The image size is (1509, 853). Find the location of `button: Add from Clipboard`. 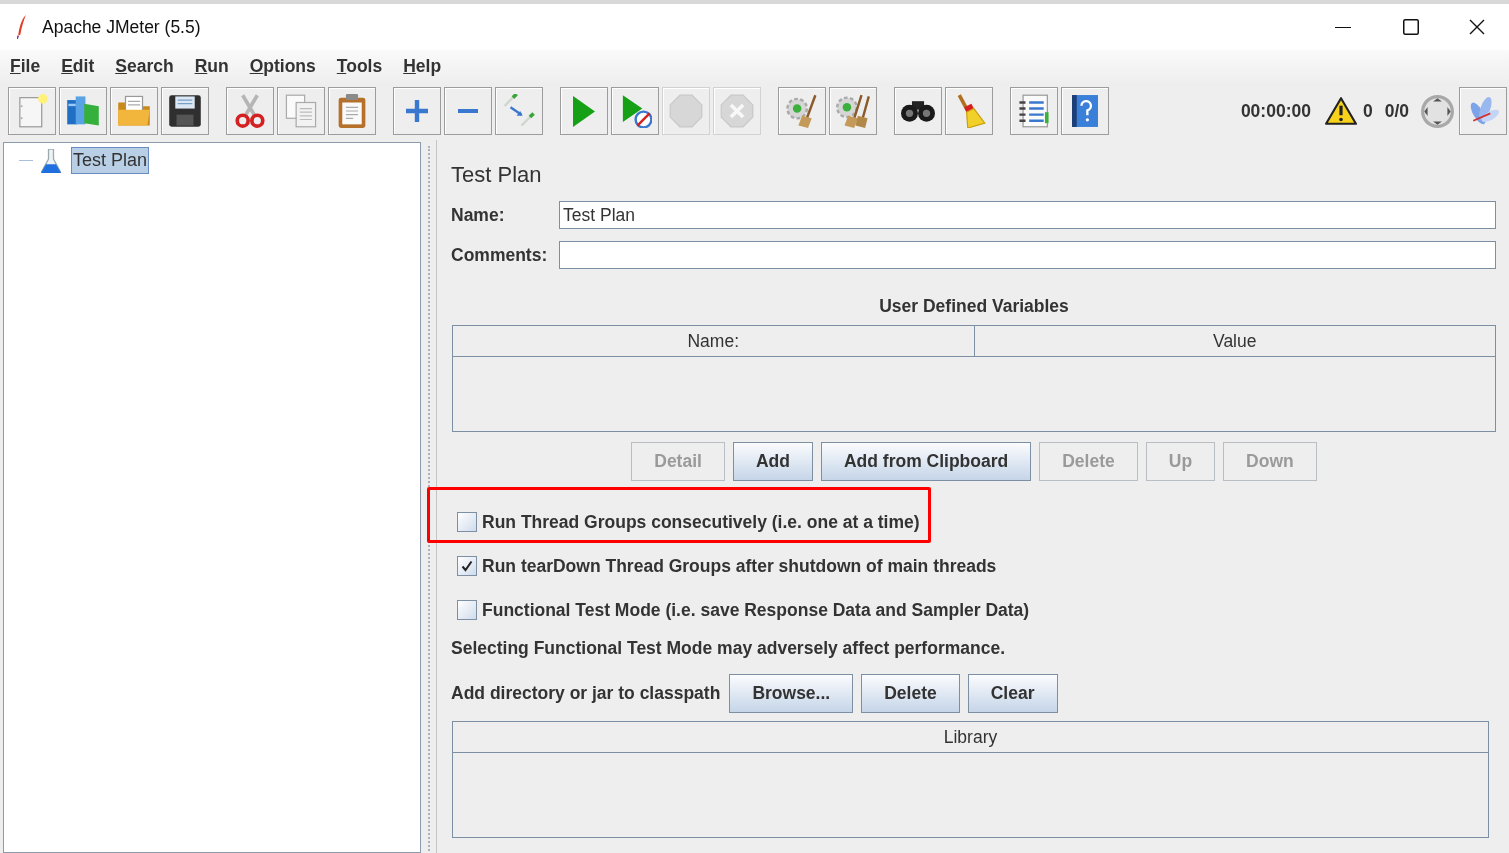

button: Add from Clipboard is located at coordinates (926, 461).